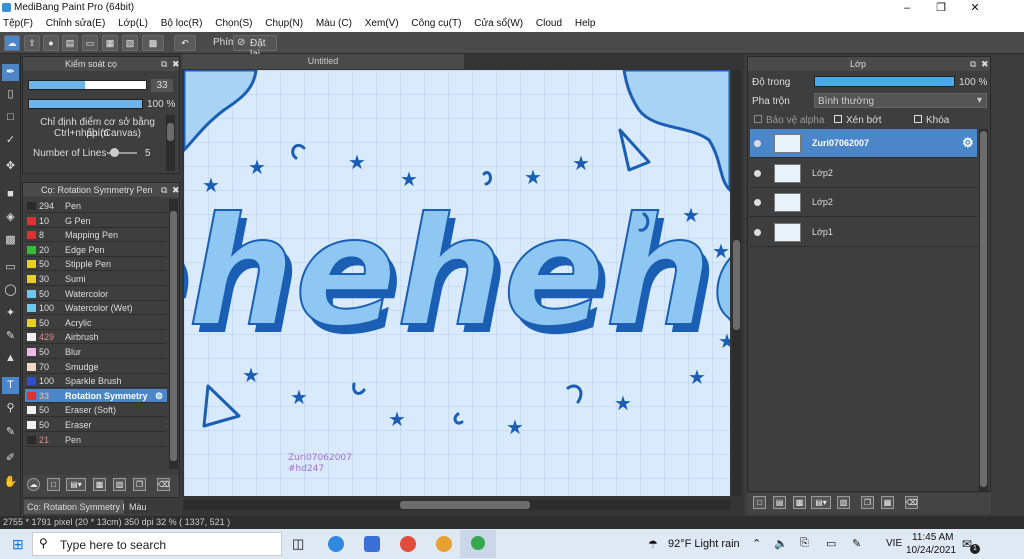 The height and width of the screenshot is (559, 1024). What do you see at coordinates (799, 502) in the screenshot?
I see `new-8bit-layer-icon: ▩` at bounding box center [799, 502].